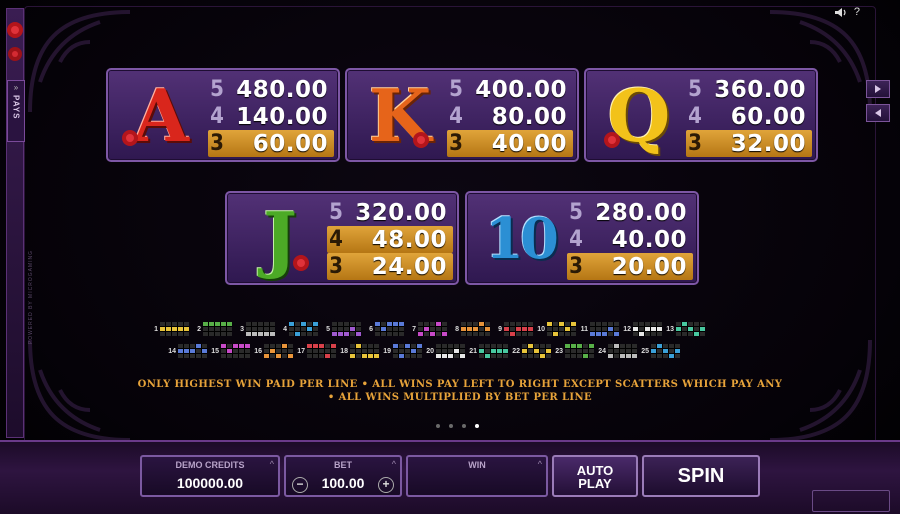  I want to click on payline-10: 10, so click(556, 329).